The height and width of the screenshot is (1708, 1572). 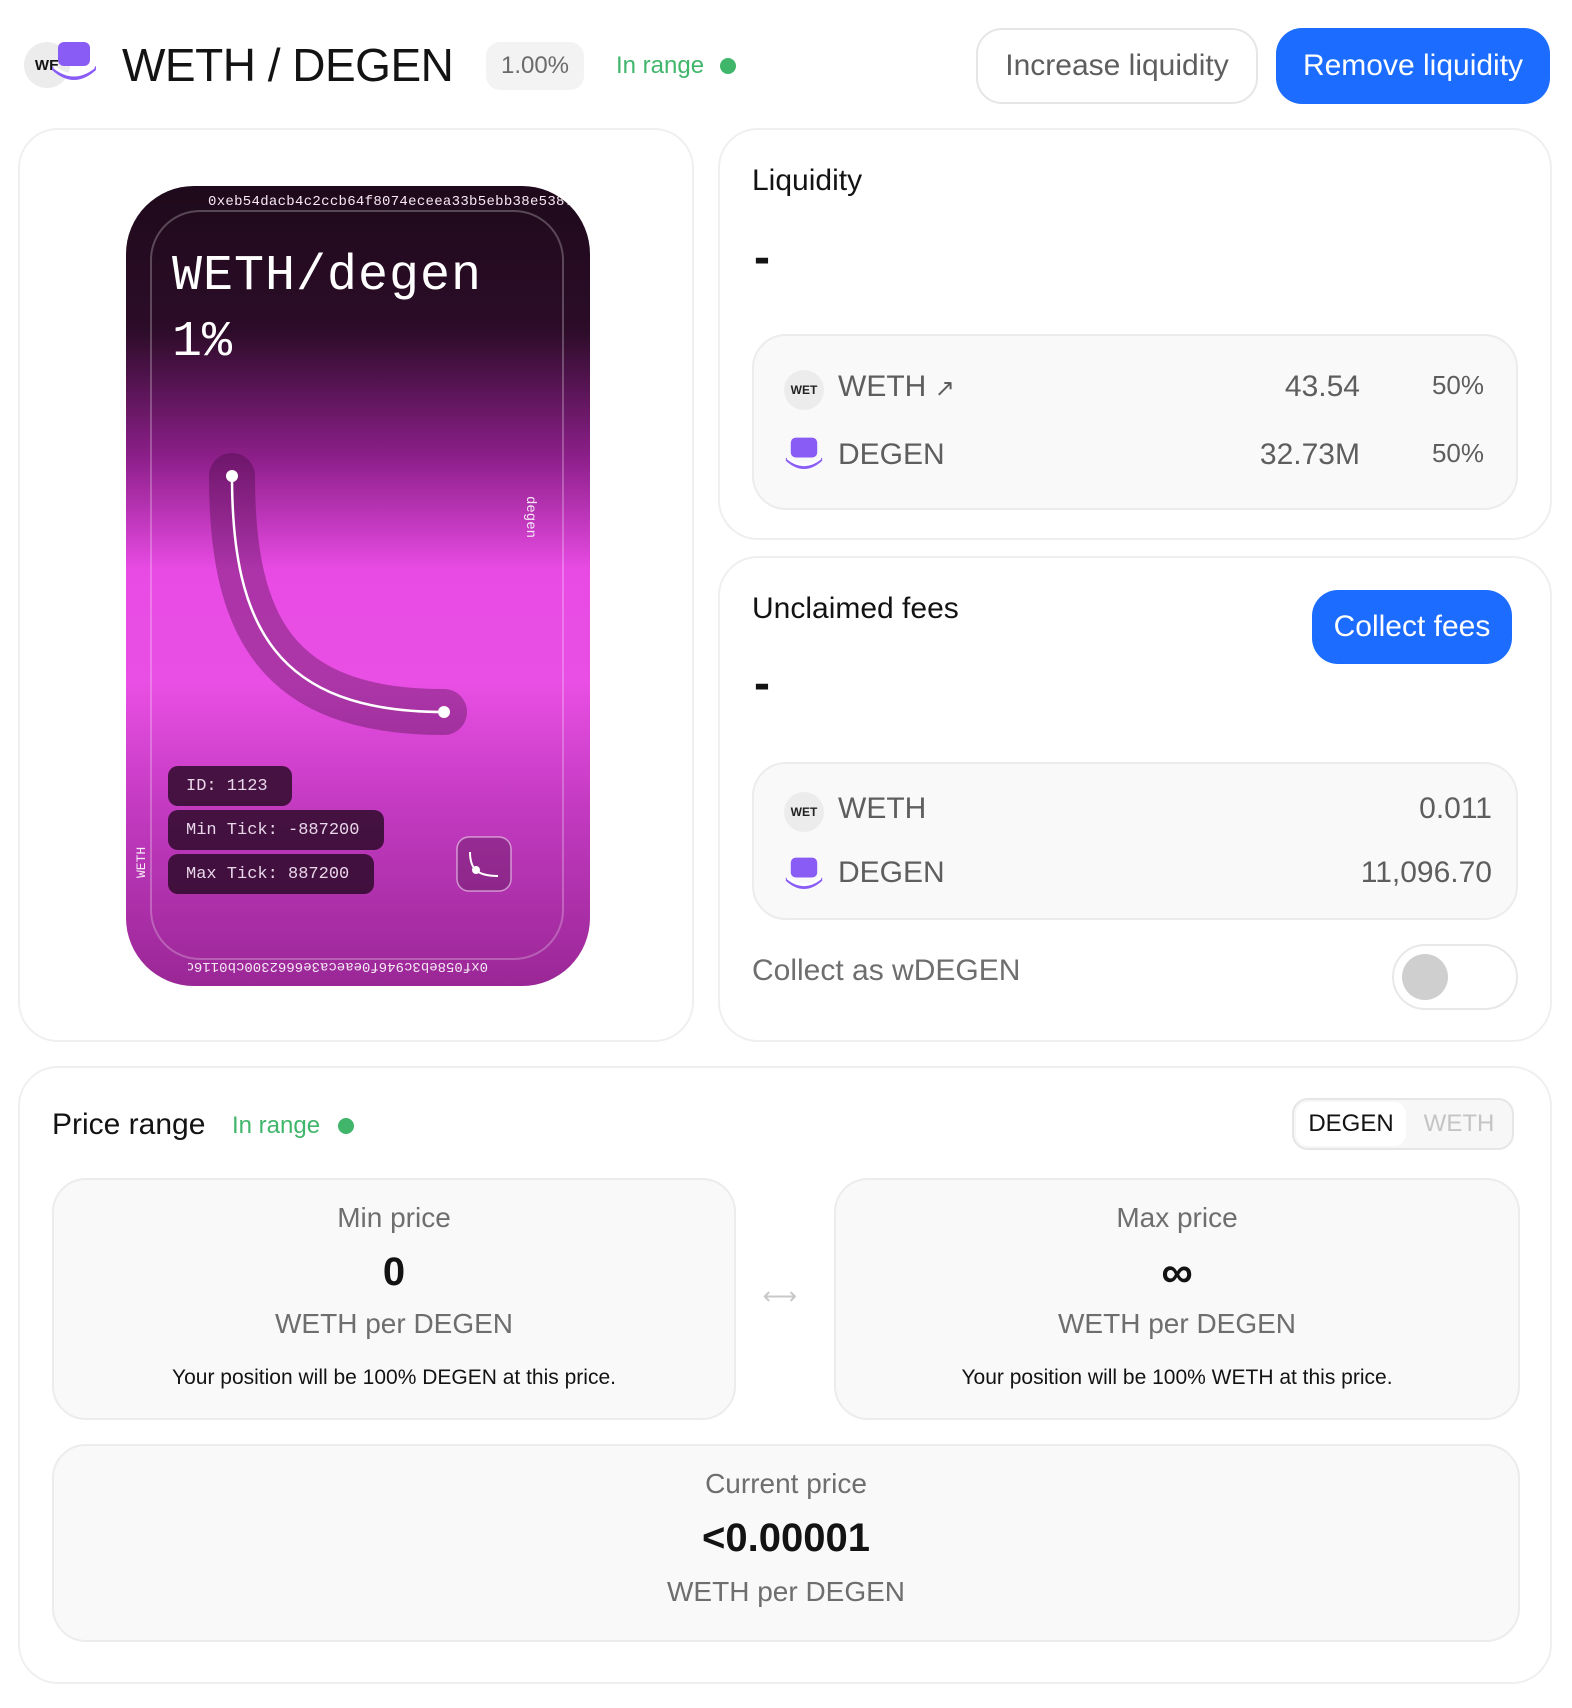 What do you see at coordinates (762, 257) in the screenshot?
I see `liquidity-value: -` at bounding box center [762, 257].